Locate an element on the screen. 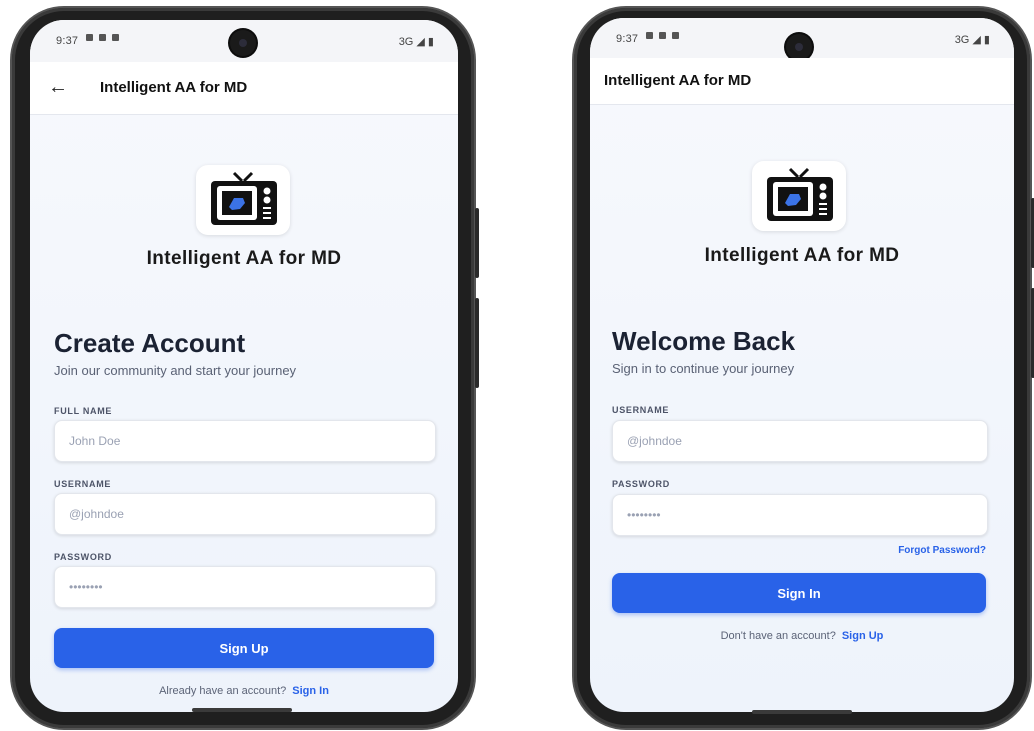  page-heading: Create Account is located at coordinates (150, 343).